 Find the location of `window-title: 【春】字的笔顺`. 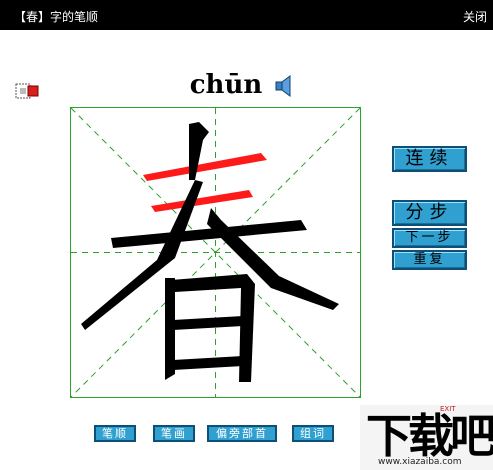

window-title: 【春】字的笔顺 is located at coordinates (56, 17).